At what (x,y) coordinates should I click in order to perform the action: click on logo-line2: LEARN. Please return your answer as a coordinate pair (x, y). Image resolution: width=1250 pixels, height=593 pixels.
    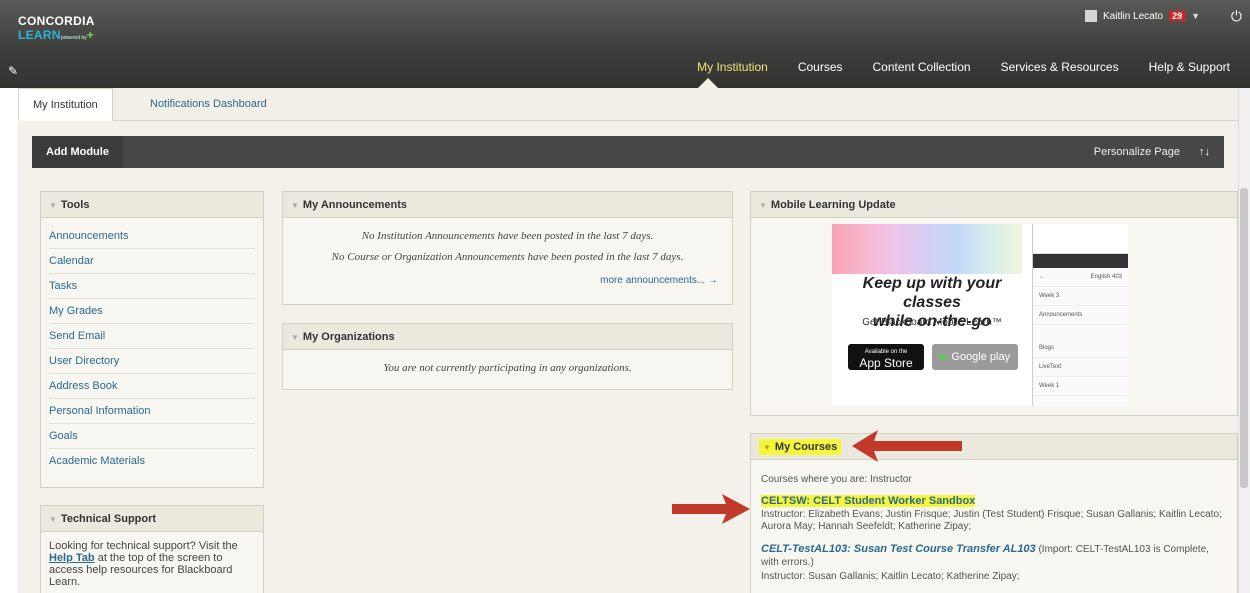
    Looking at the image, I should click on (39, 35).